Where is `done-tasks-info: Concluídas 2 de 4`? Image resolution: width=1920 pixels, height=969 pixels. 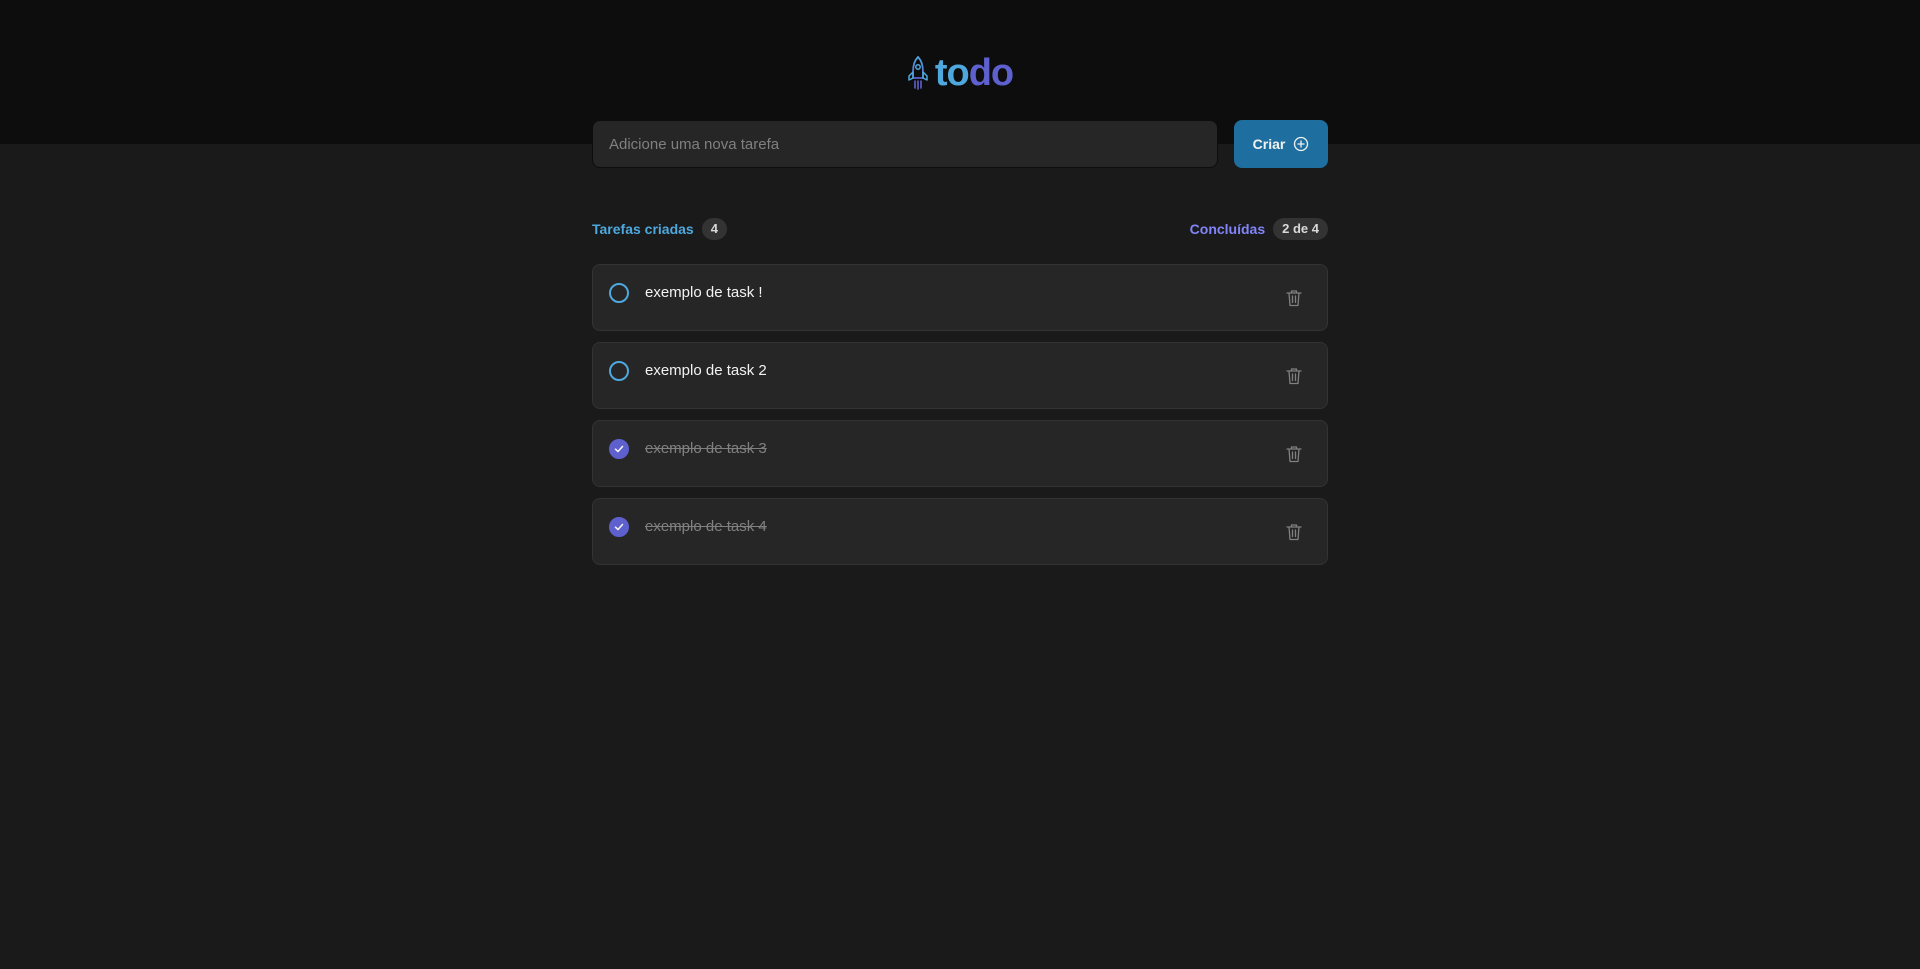 done-tasks-info: Concluídas 2 de 4 is located at coordinates (1259, 229).